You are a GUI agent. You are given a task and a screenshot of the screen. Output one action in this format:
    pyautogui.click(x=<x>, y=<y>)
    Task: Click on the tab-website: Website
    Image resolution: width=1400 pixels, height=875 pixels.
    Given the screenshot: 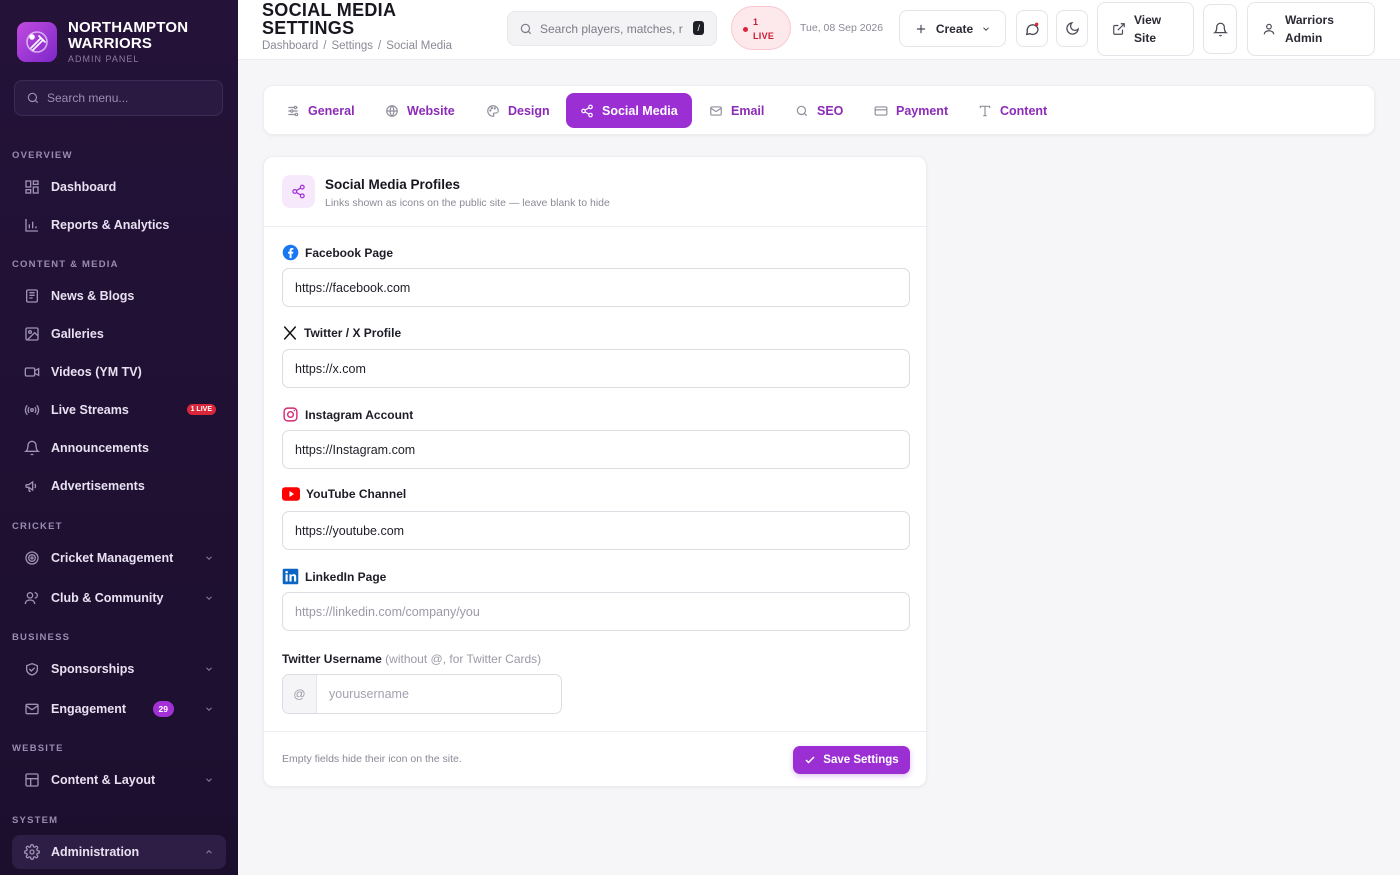 What is the action you would take?
    pyautogui.click(x=420, y=110)
    